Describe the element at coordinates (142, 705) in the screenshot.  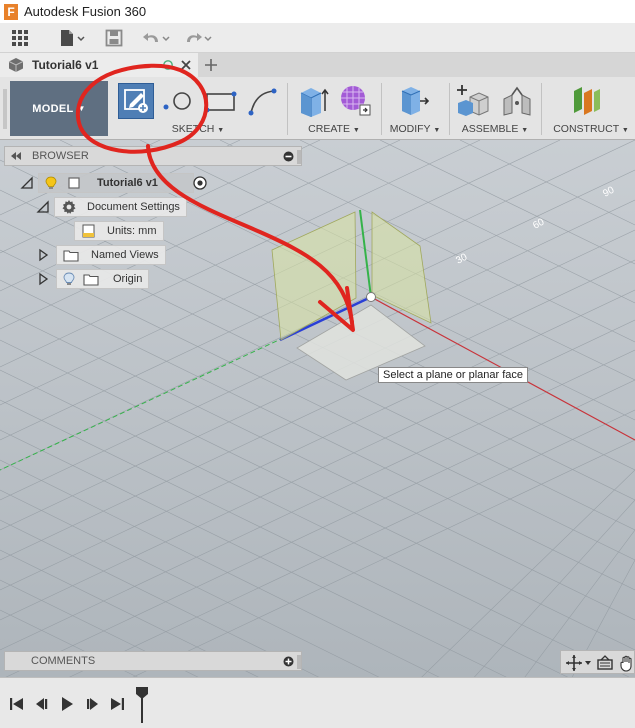
I see `timeline-marker-handle` at that location.